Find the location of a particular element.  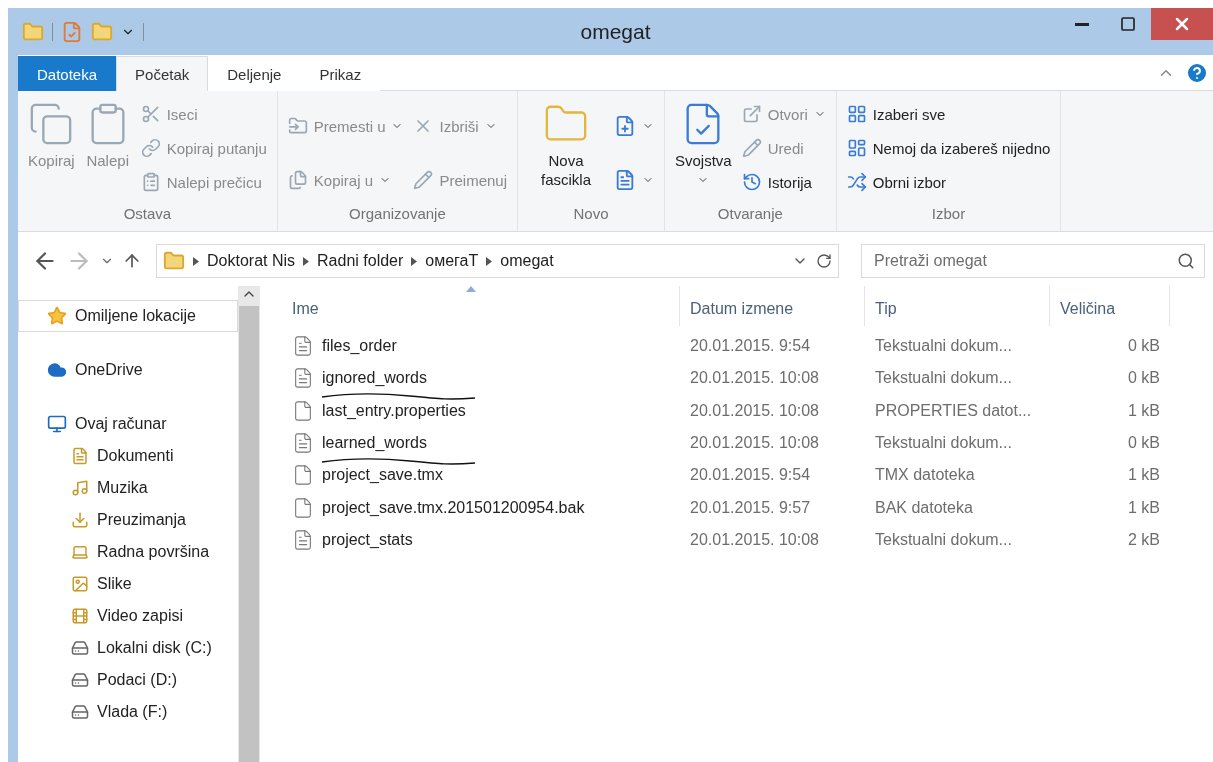

ribbon-button: Izaberi sve is located at coordinates (948, 114).